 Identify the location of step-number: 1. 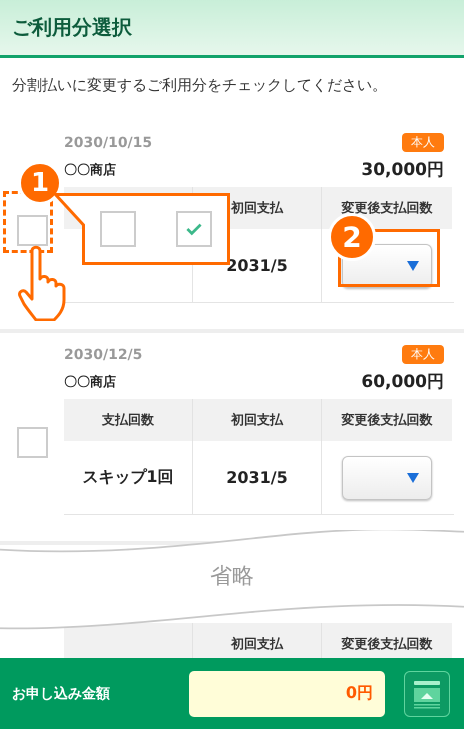
(40, 183).